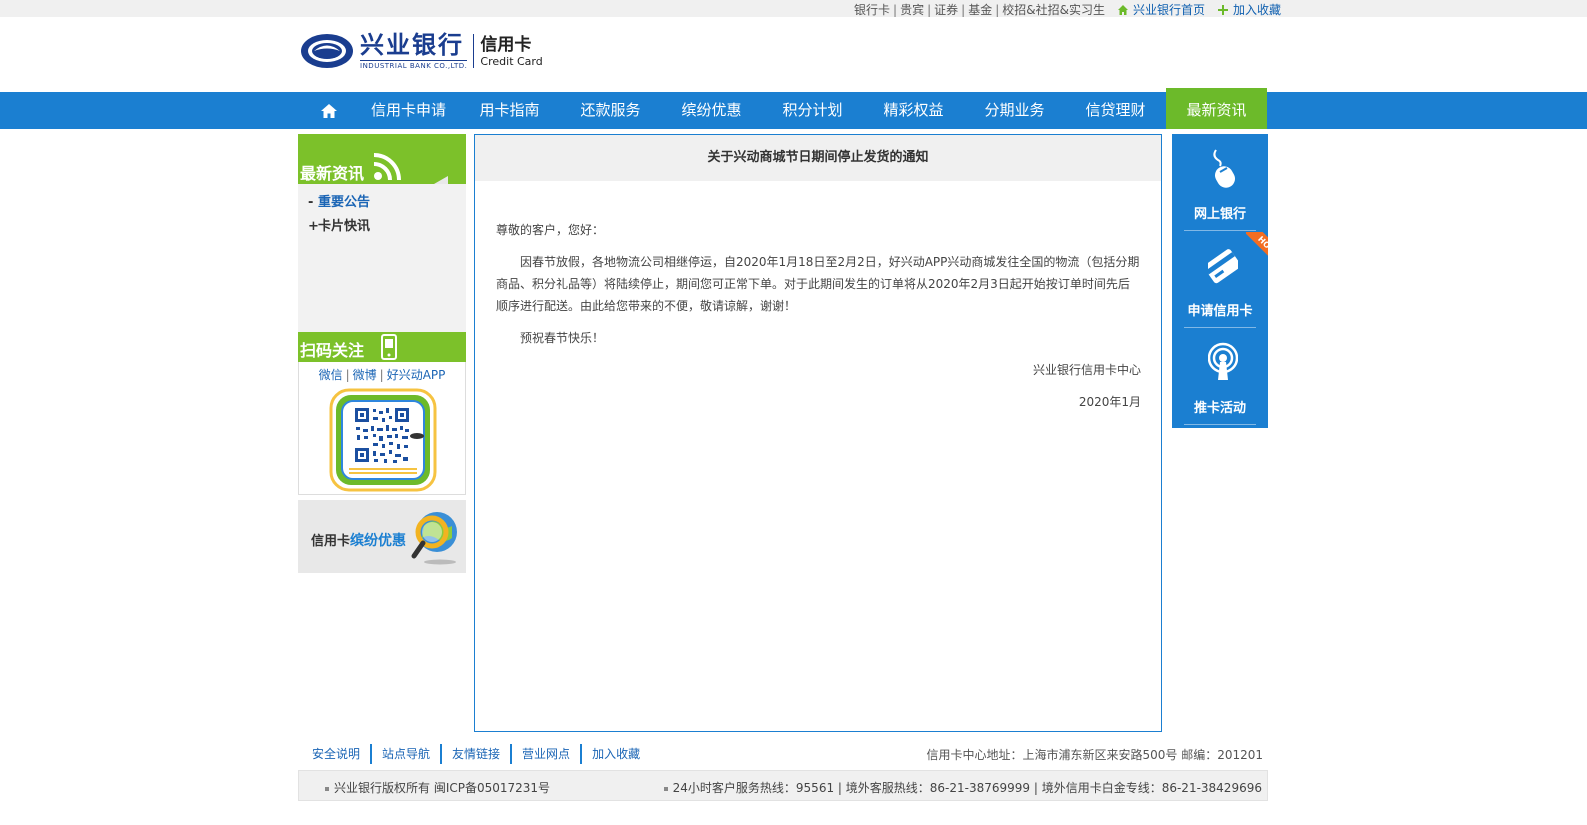 The image size is (1587, 825). Describe the element at coordinates (547, 754) in the screenshot. I see `footer-link-branches: 营业网点` at that location.